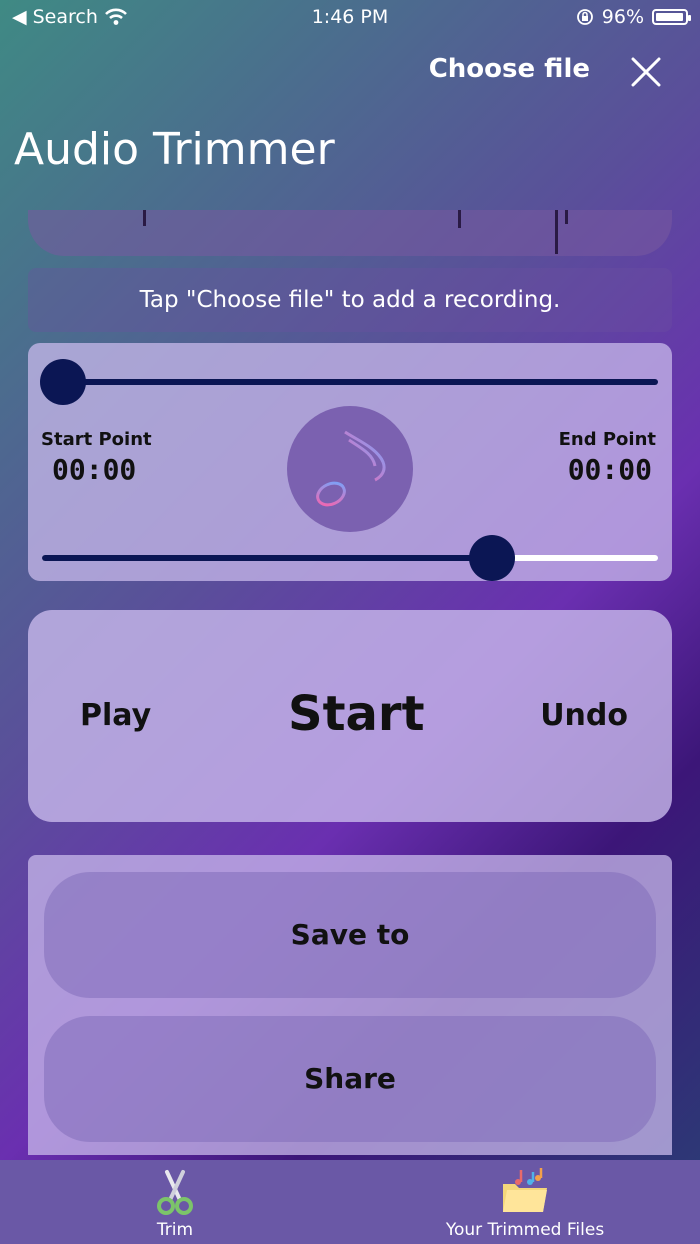 The width and height of the screenshot is (700, 1244). What do you see at coordinates (94, 469) in the screenshot?
I see `start-point-value: 00:00` at bounding box center [94, 469].